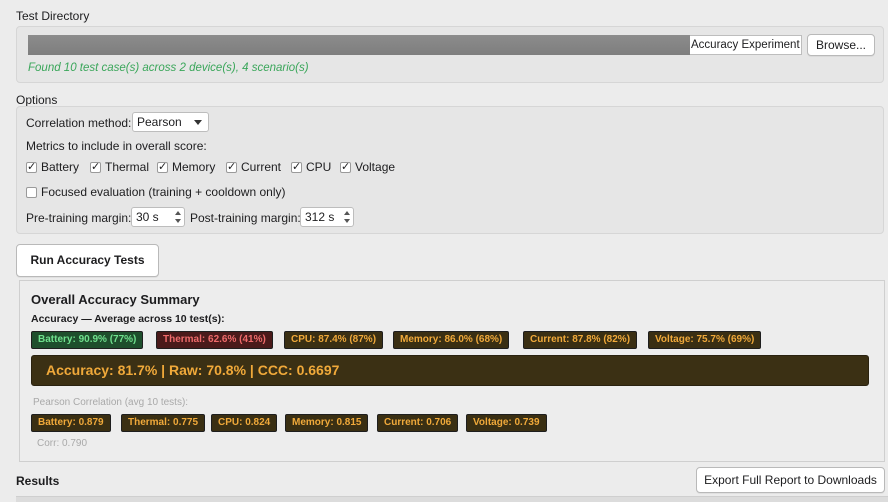 The height and width of the screenshot is (502, 888). I want to click on metric-battery-checkbox: Battery, so click(52, 167).